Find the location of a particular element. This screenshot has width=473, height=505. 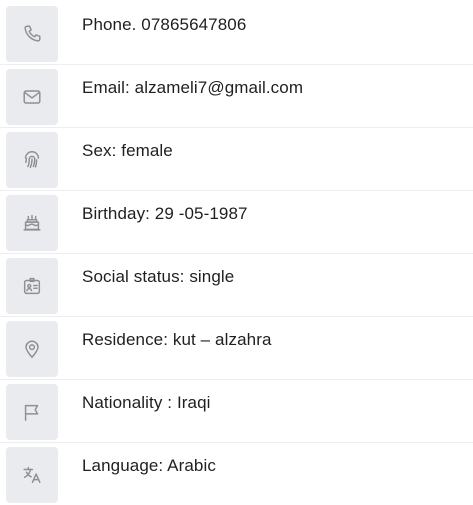

list-item-sex: Sex: female is located at coordinates (236, 159).